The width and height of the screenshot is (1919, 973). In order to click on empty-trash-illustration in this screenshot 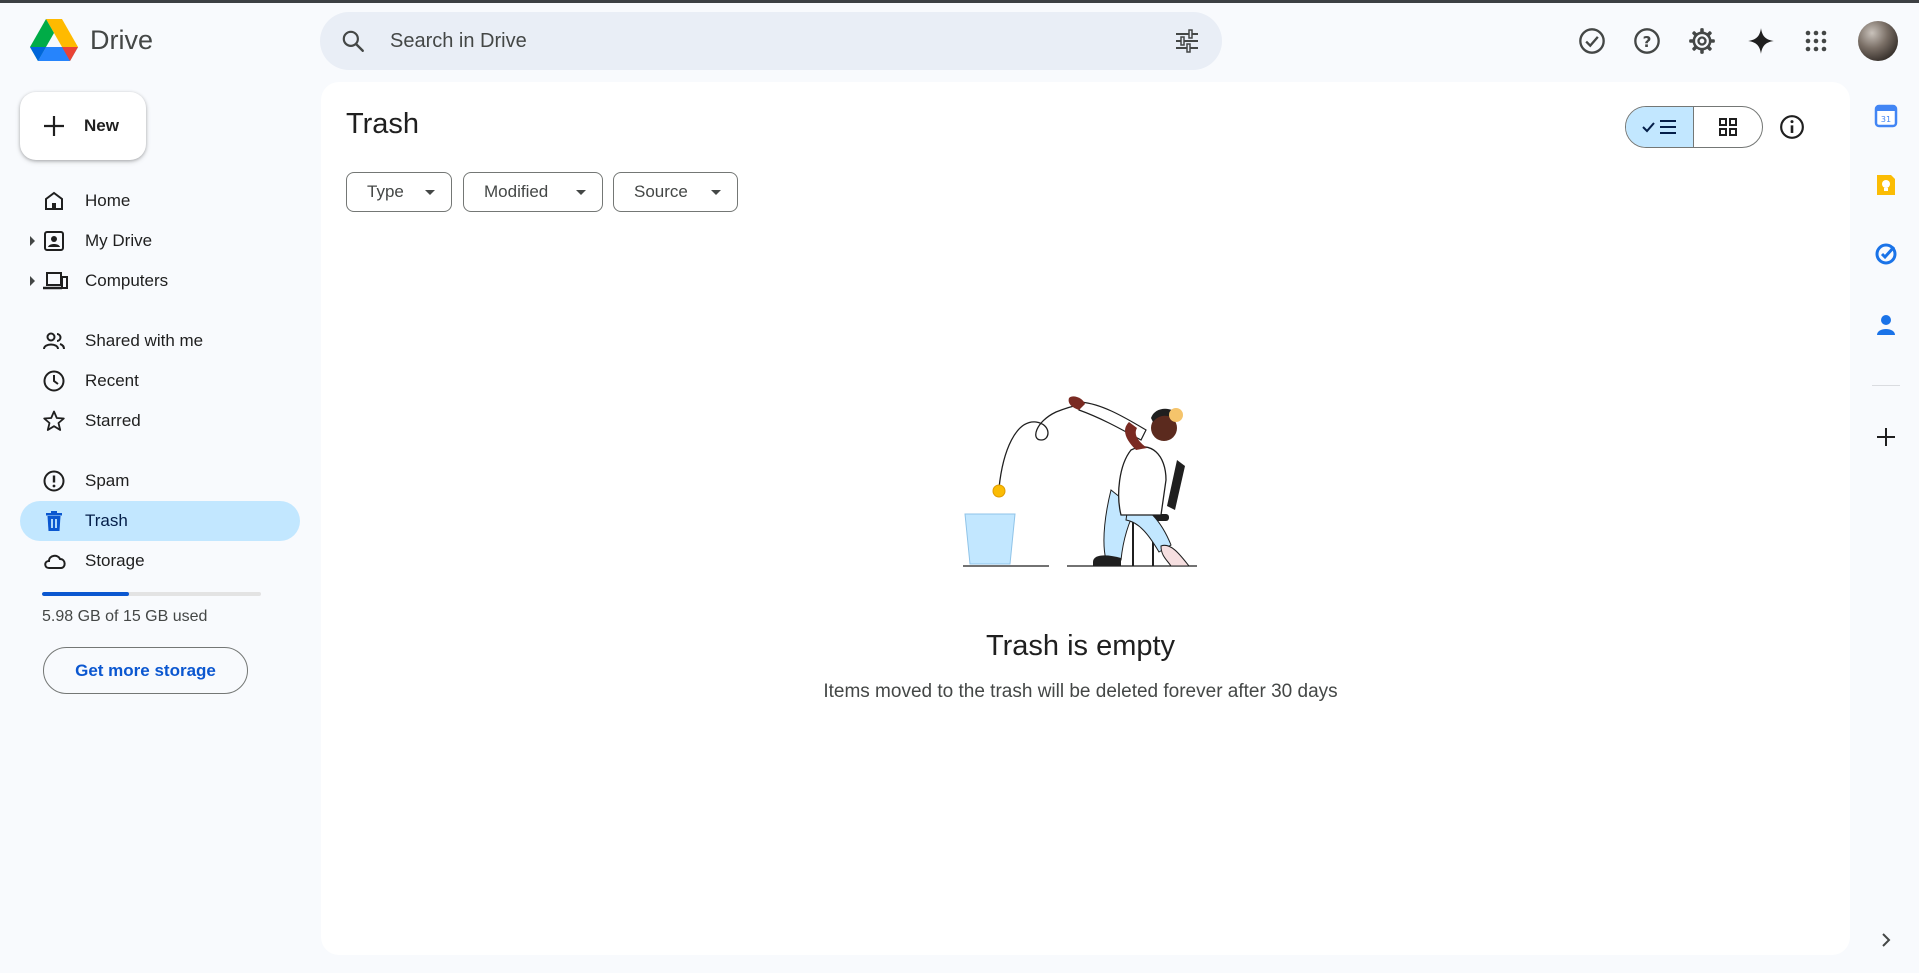, I will do `click(1080, 481)`.